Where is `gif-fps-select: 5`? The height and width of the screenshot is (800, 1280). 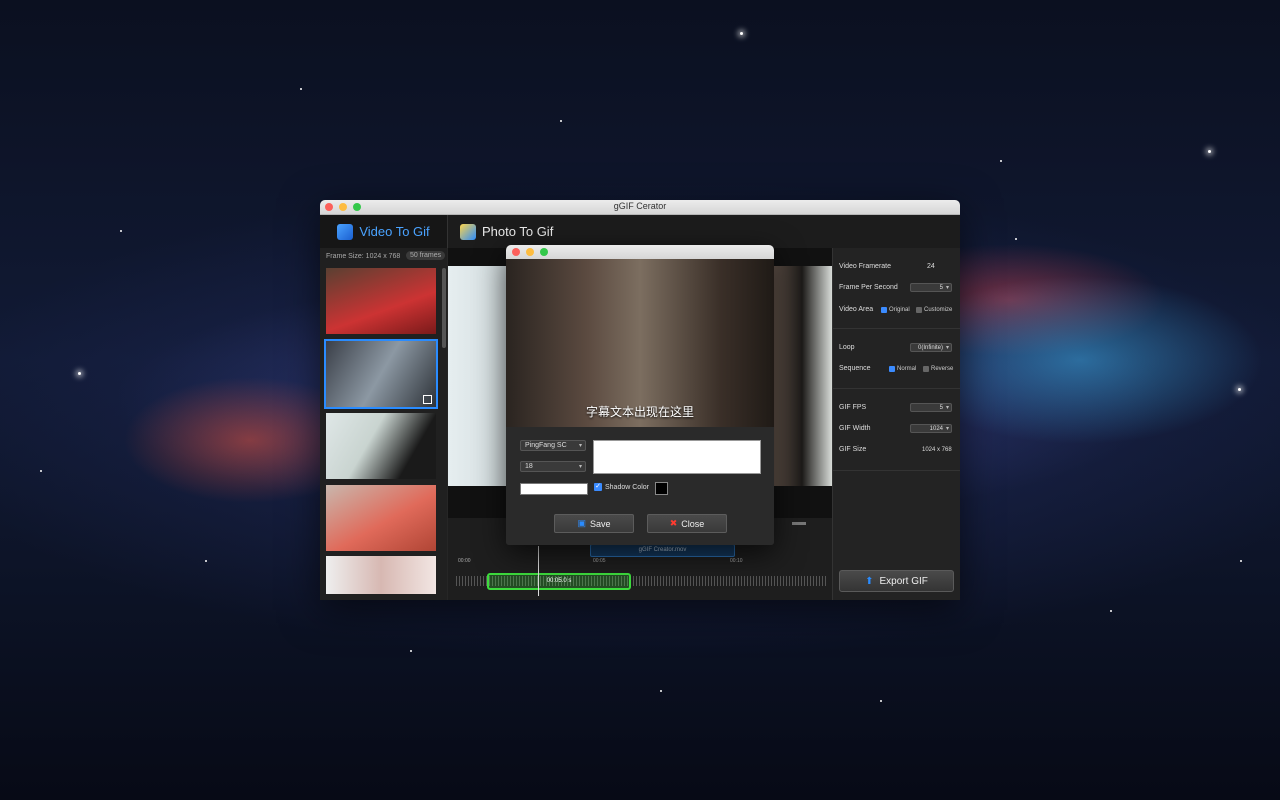
gif-fps-select: 5 is located at coordinates (931, 407).